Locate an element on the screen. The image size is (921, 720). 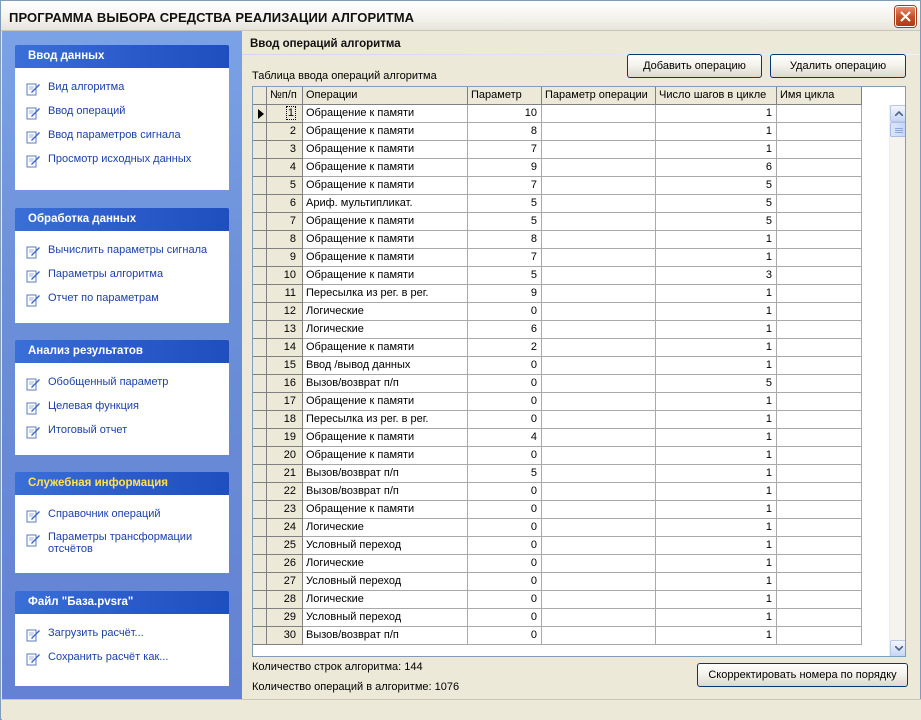
cell-operation: Ввод /вывод данных is located at coordinates (385, 366).